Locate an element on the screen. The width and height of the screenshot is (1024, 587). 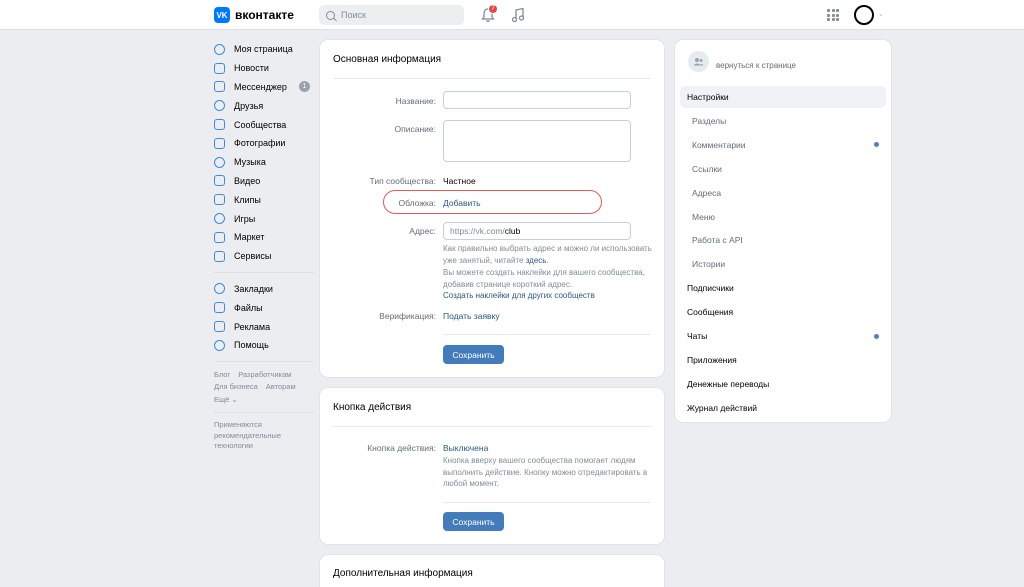
settings-nav-item-8: Истории is located at coordinates (783, 264).